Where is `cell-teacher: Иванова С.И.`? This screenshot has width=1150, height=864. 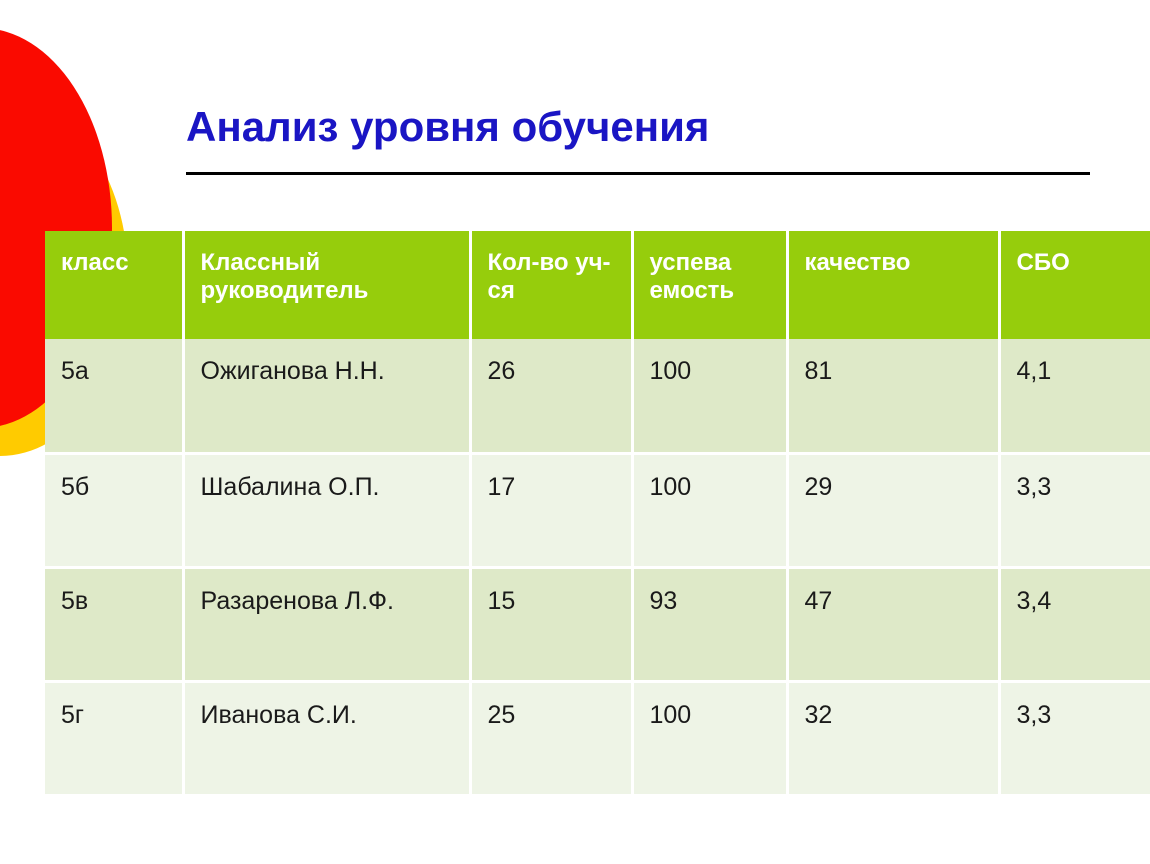 cell-teacher: Иванова С.И. is located at coordinates (327, 739).